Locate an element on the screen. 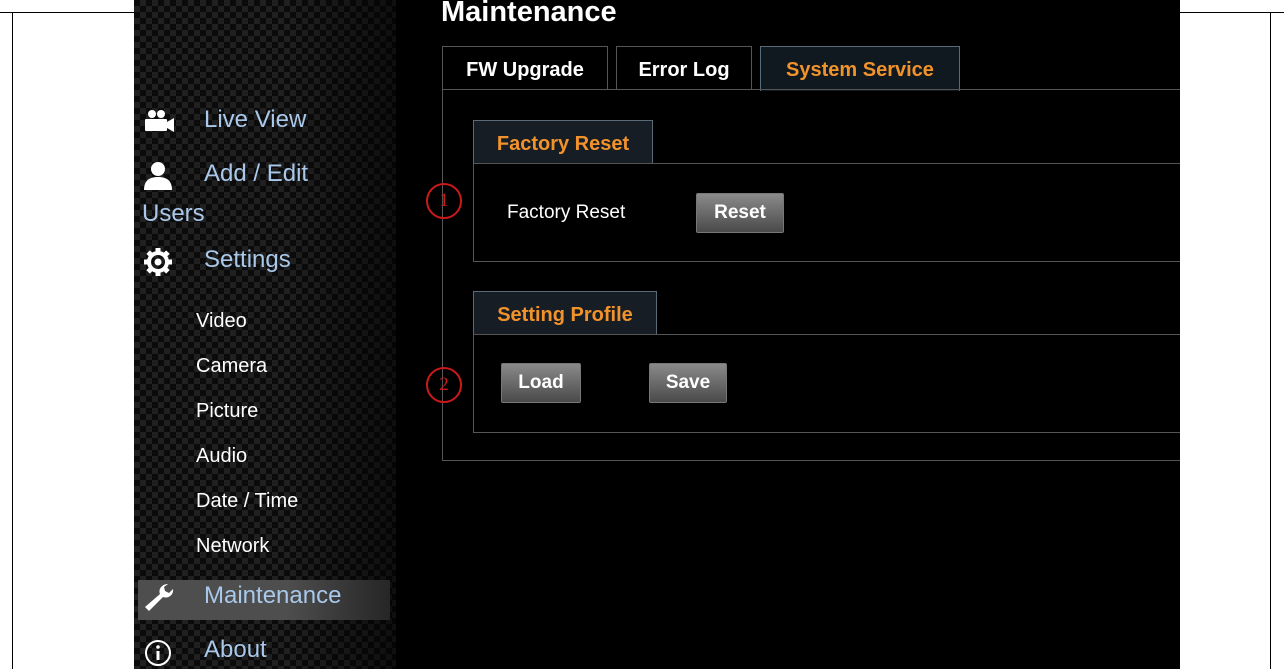  sidebar-item-add-edit-users-line2: Users is located at coordinates (173, 215).